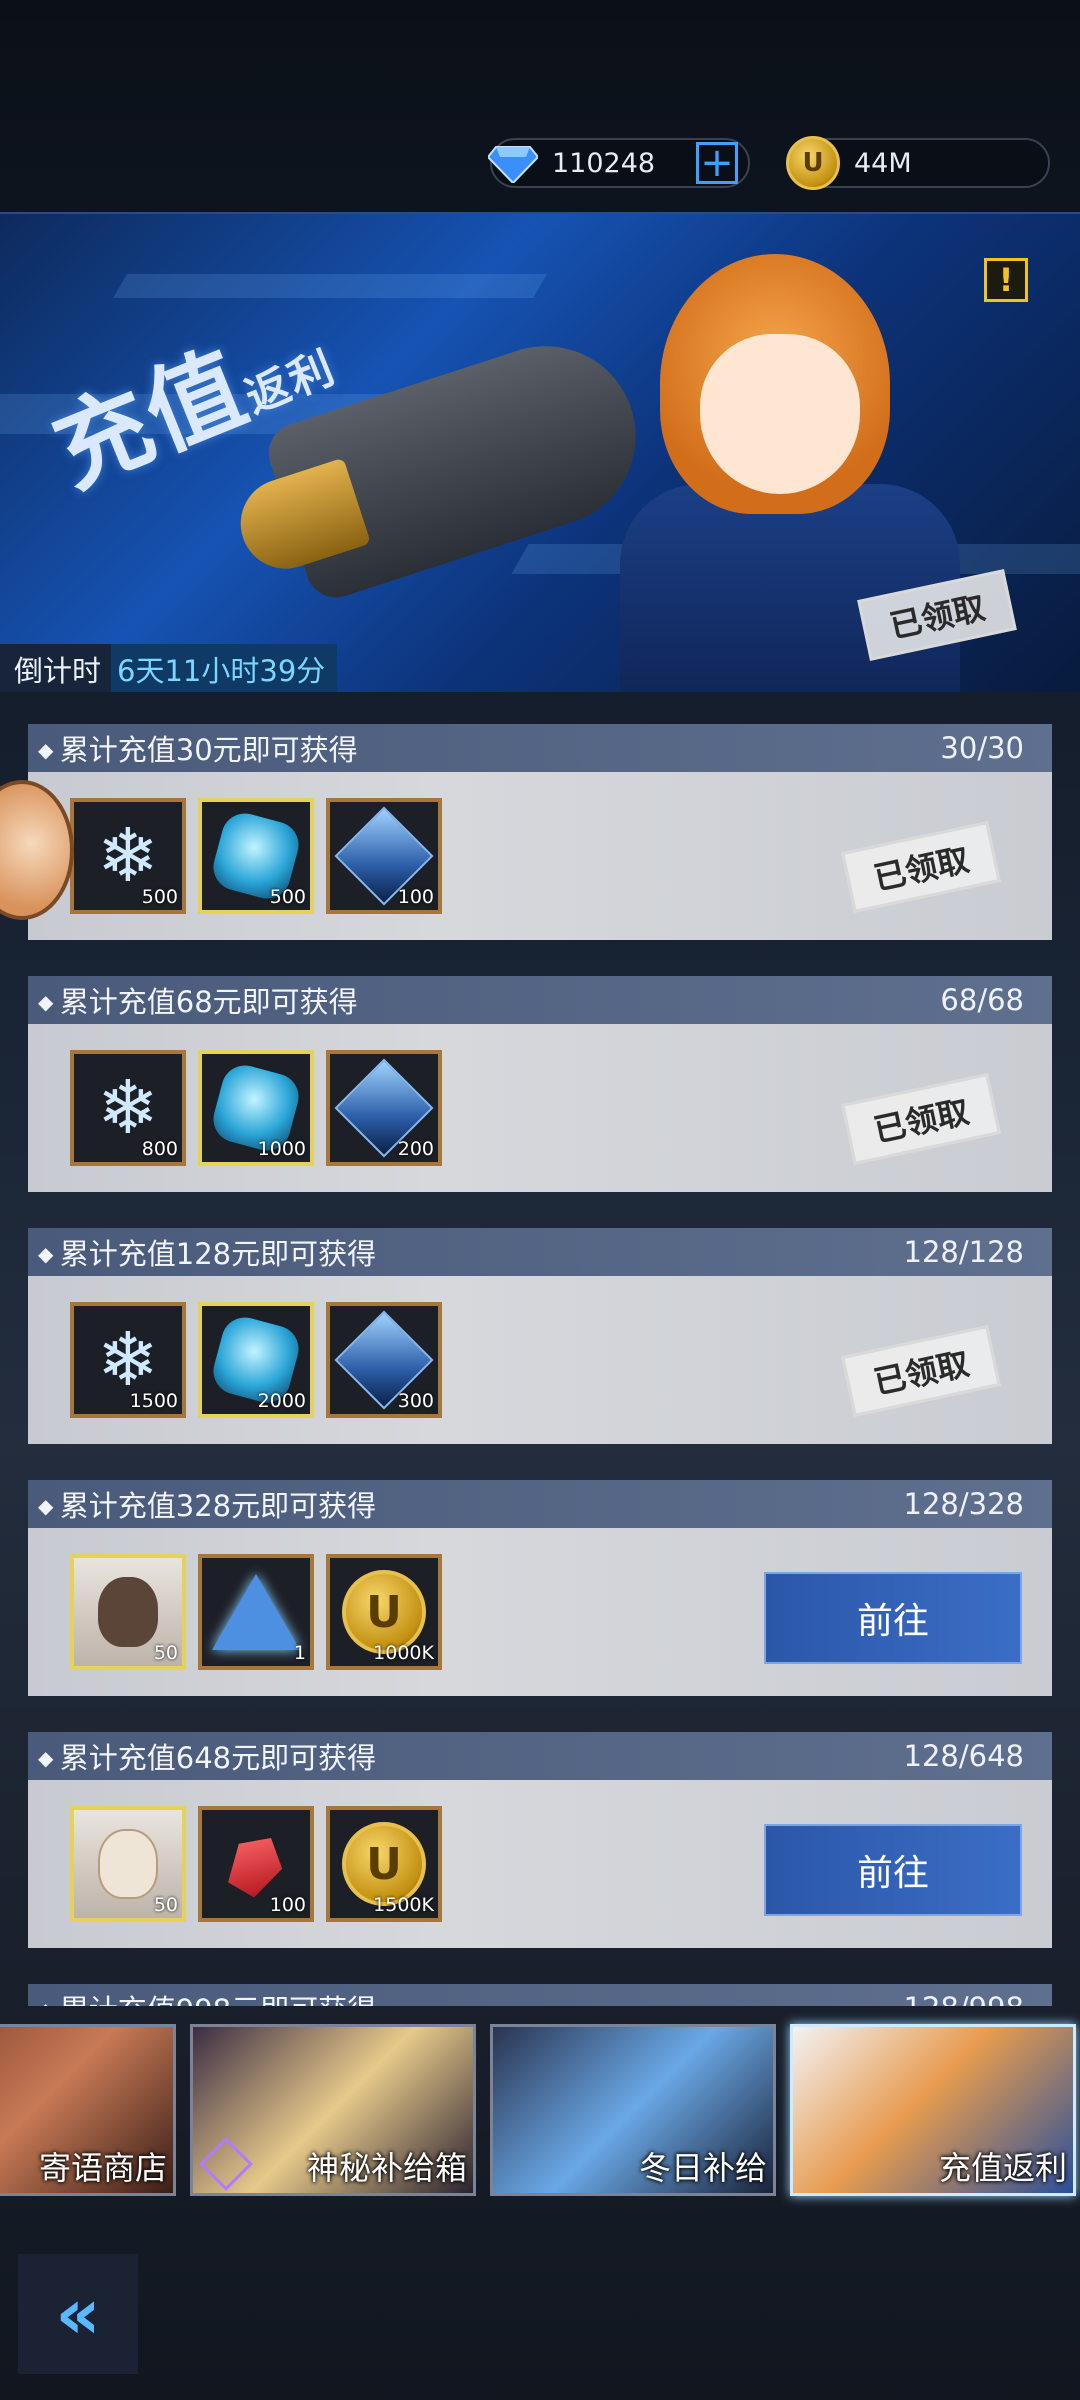 The image size is (1080, 2400). I want to click on reward-card-body: 50 1 U 1000K 前往, so click(540, 1612).